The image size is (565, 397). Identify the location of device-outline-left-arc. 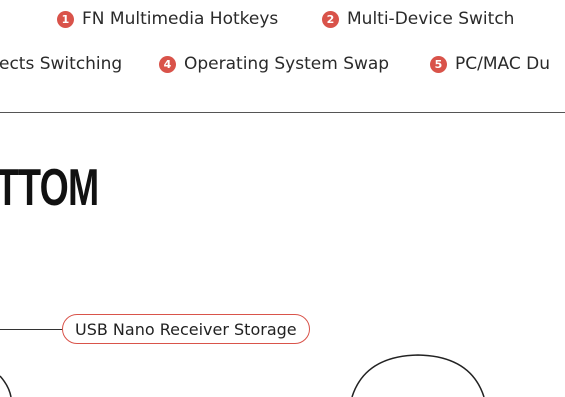
(6, 386).